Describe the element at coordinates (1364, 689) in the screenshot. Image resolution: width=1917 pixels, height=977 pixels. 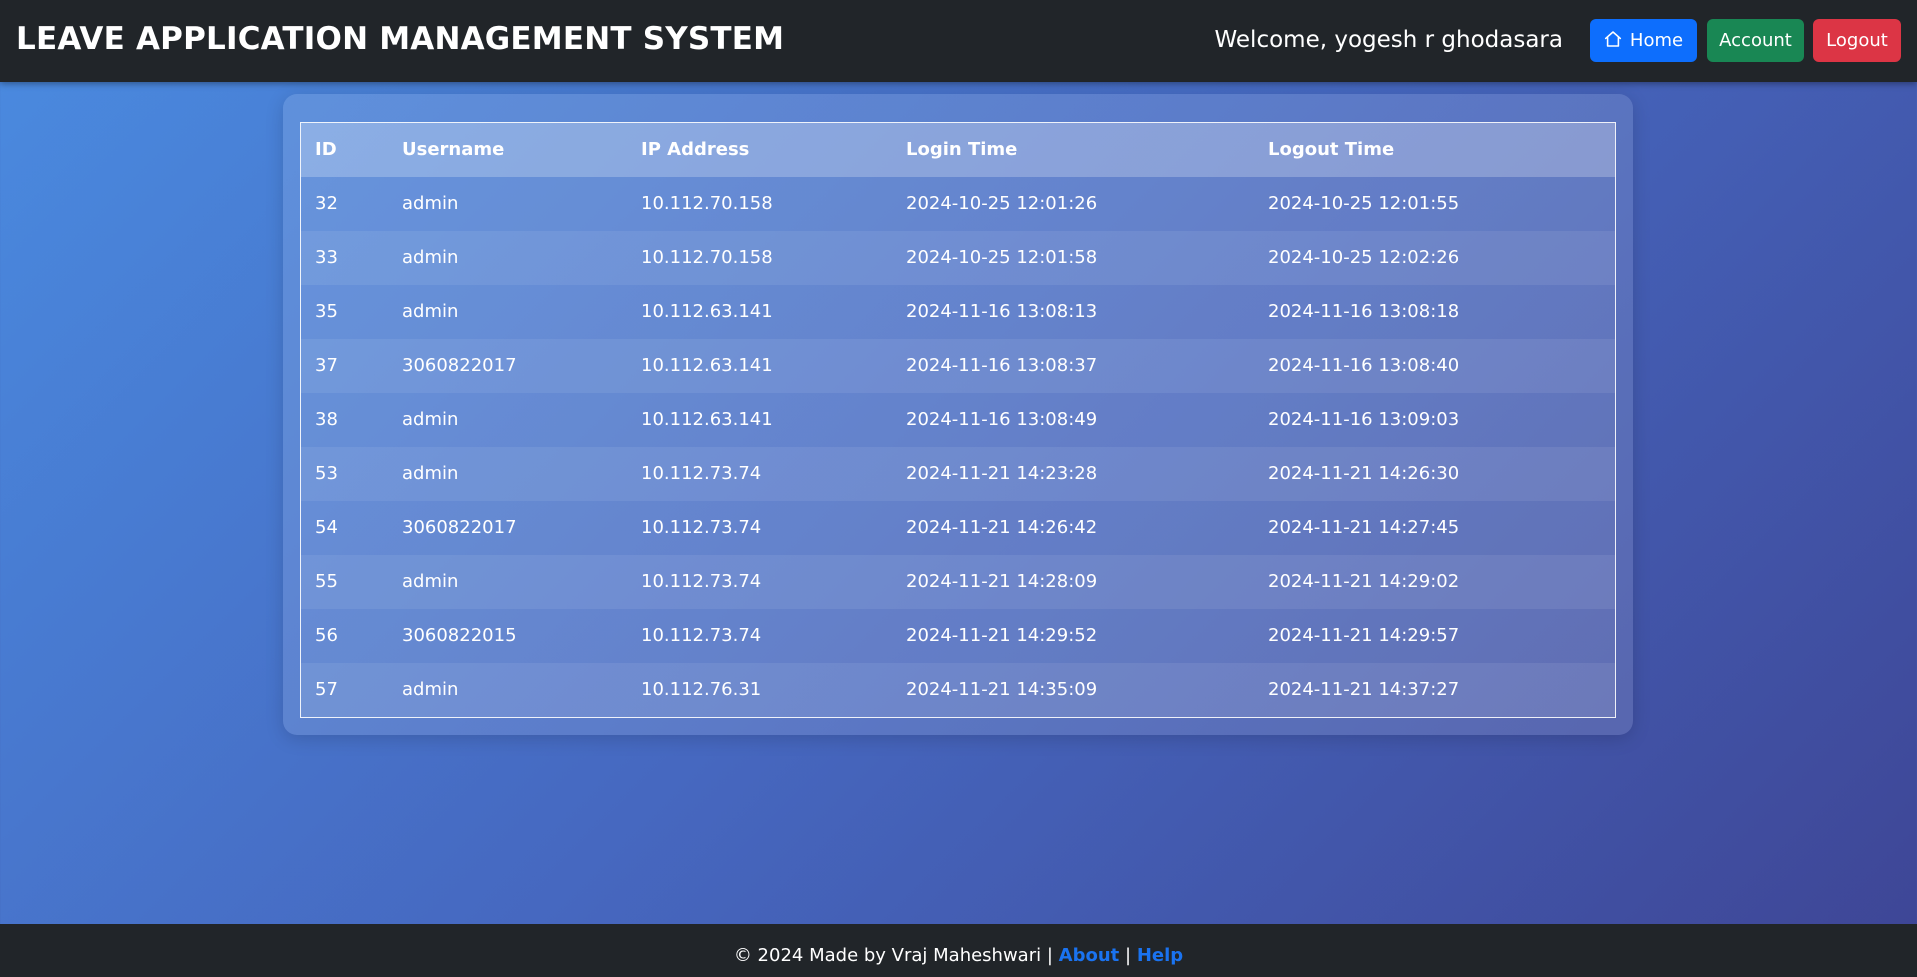
I see `cell-logout-time: 2024-11-21 14:37:27` at that location.